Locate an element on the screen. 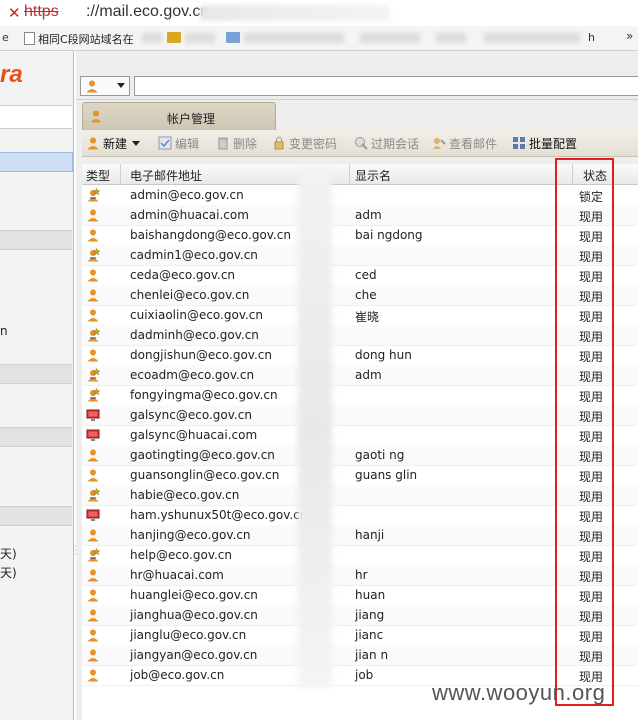  email-cell: hanjing@eco.gov.cn is located at coordinates (190, 535).